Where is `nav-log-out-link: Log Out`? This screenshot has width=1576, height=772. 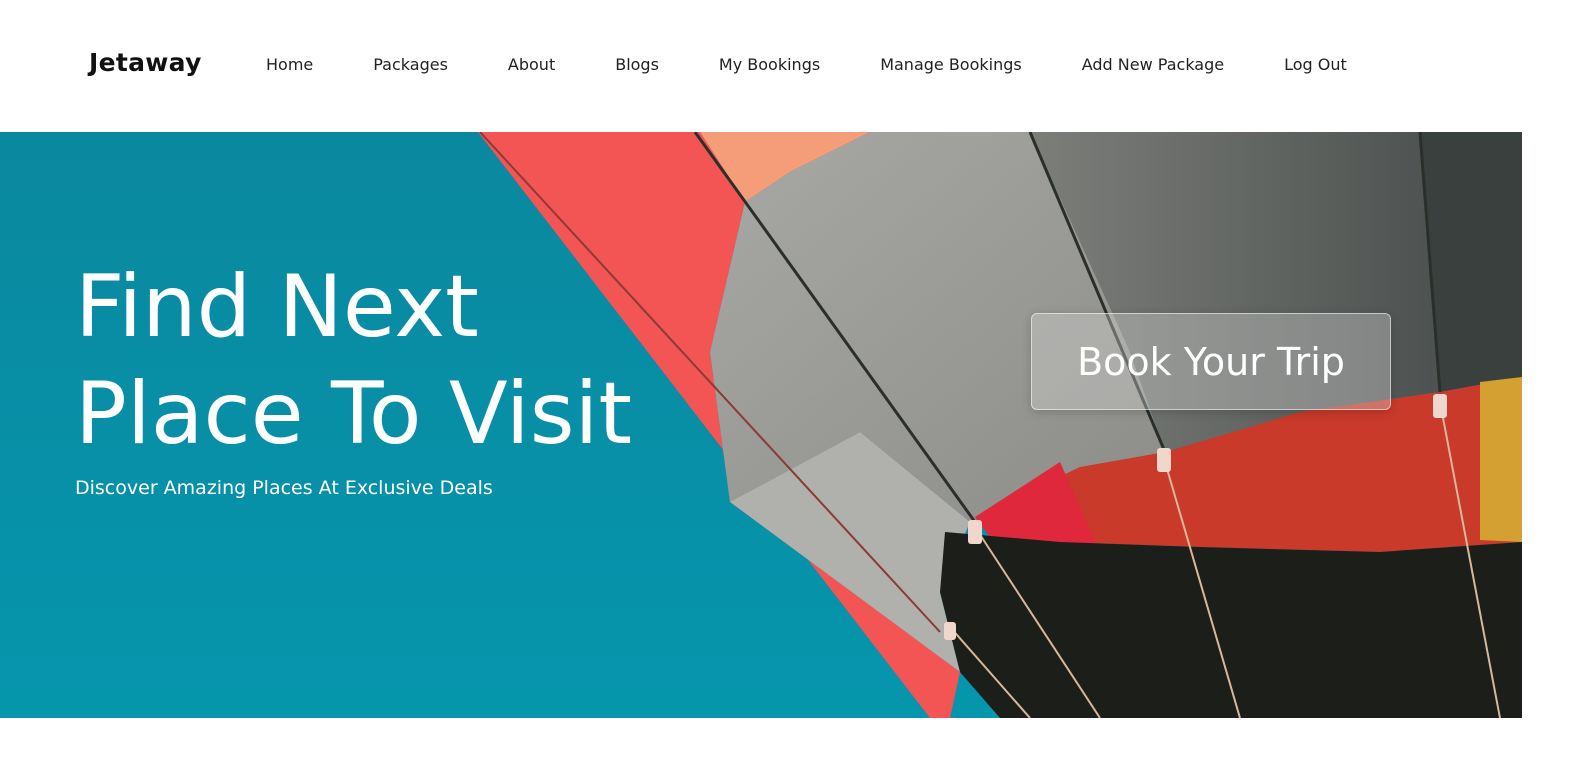 nav-log-out-link: Log Out is located at coordinates (1315, 64).